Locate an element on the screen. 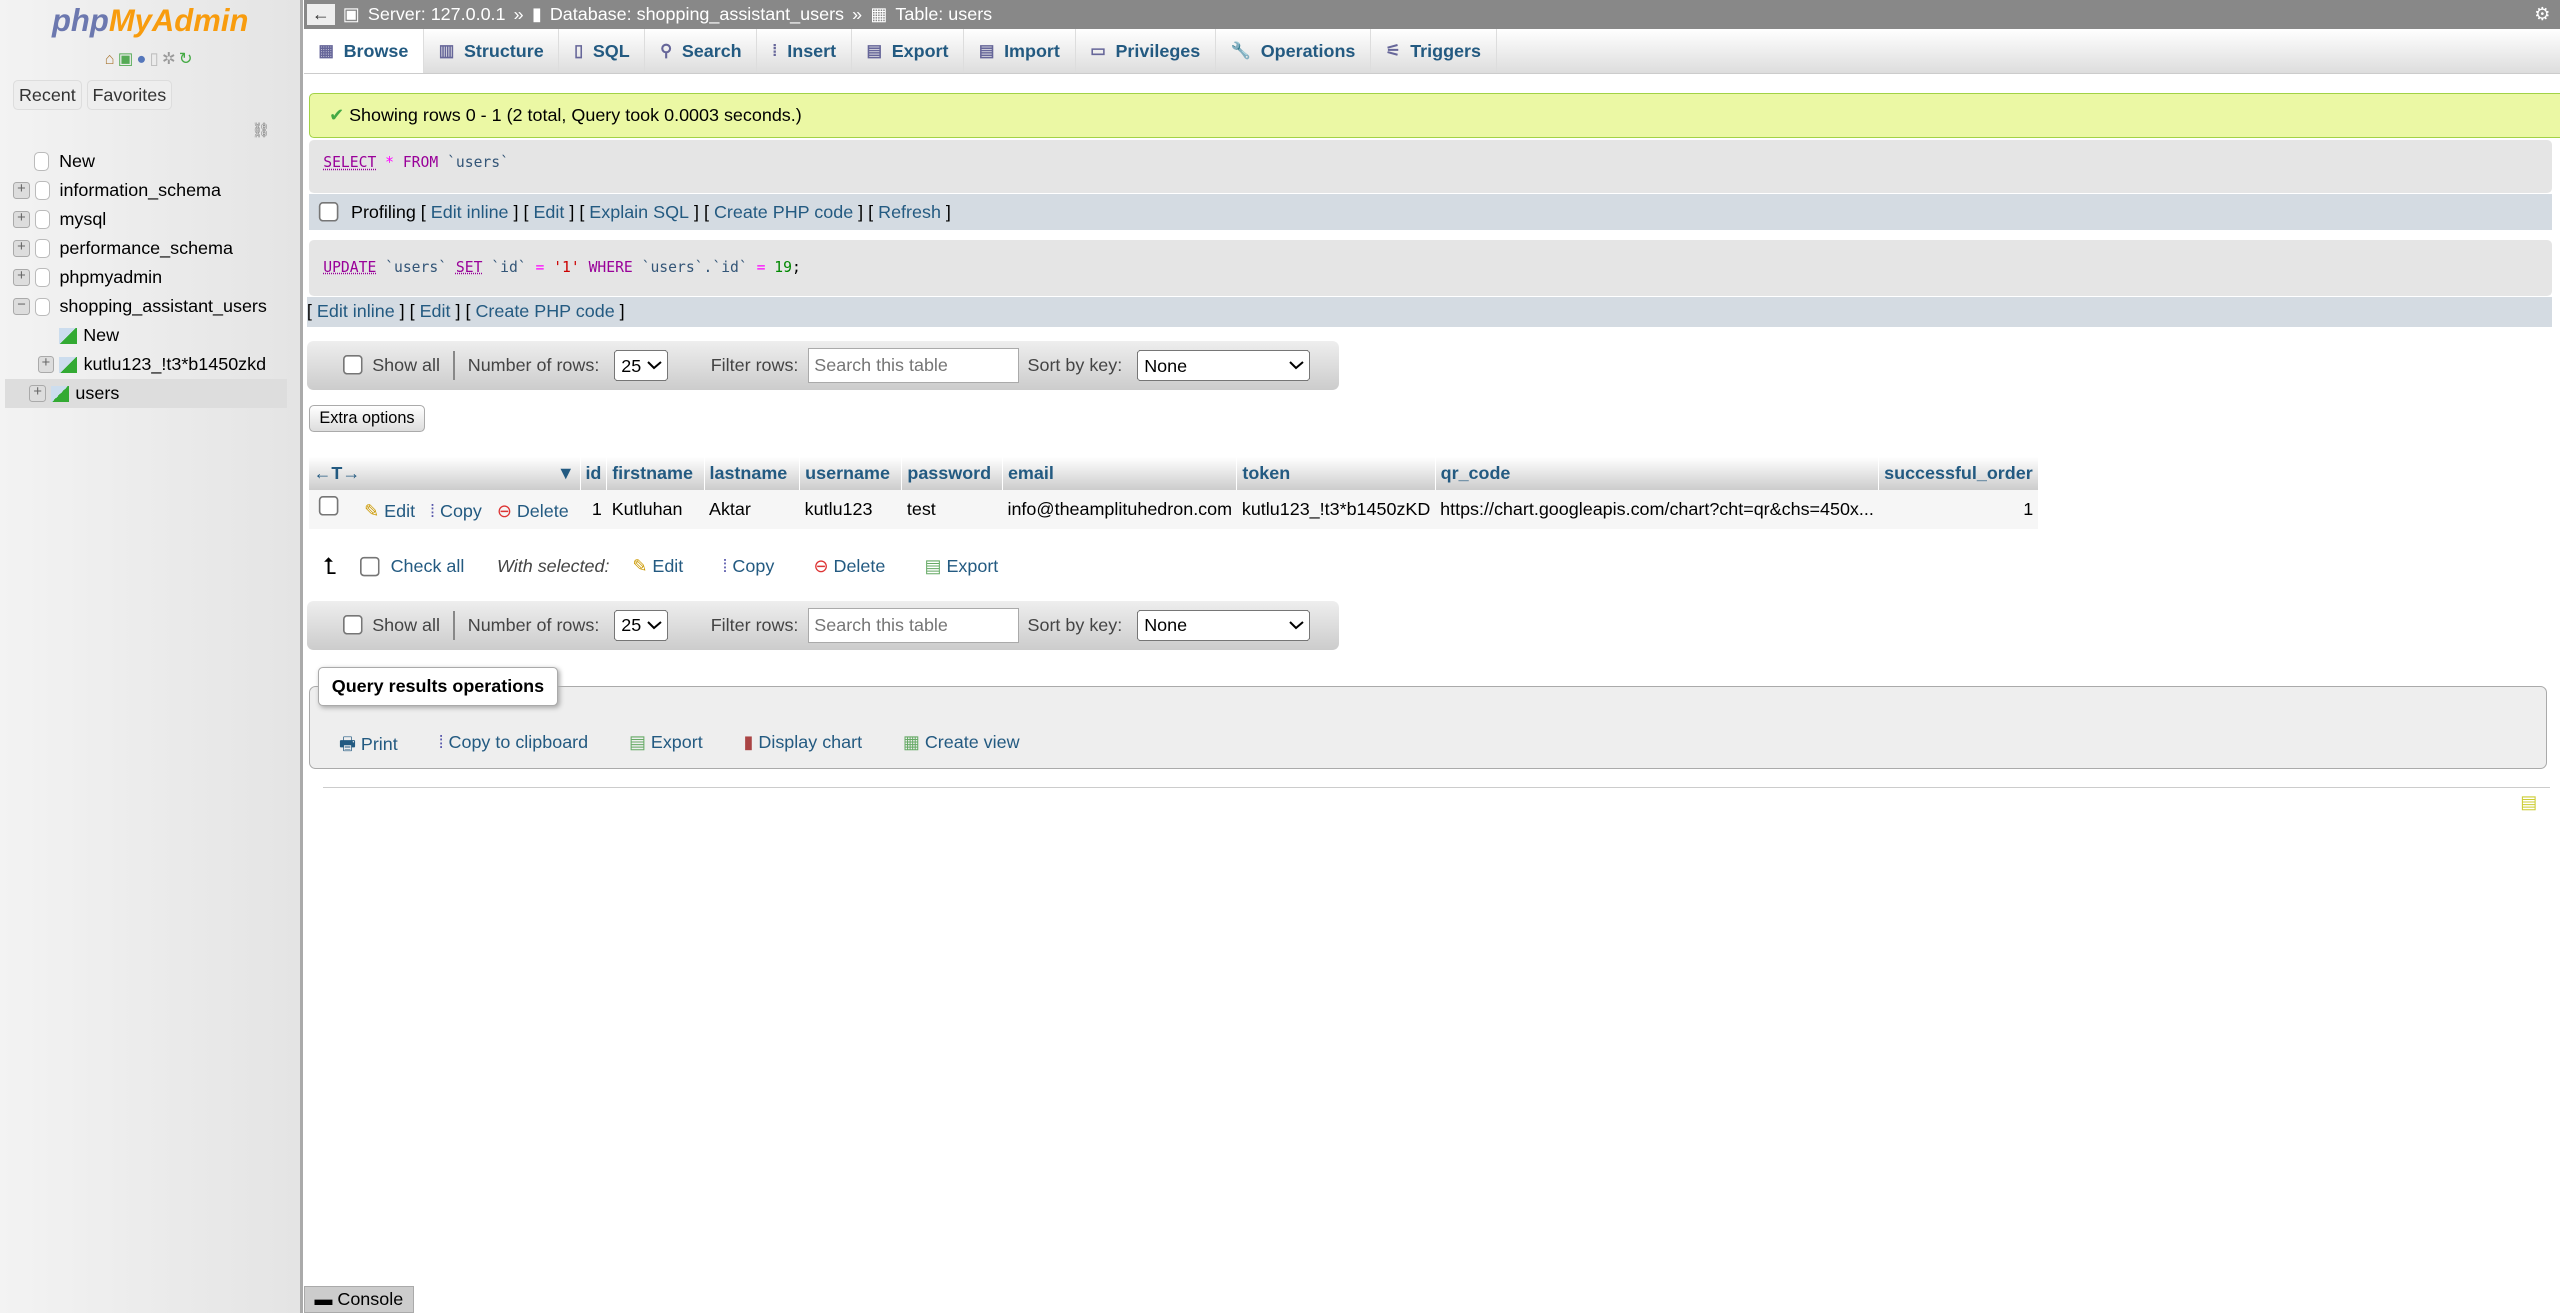 This screenshot has width=2560, height=1313. tab-operations: 🔧 Operations is located at coordinates (1294, 51).